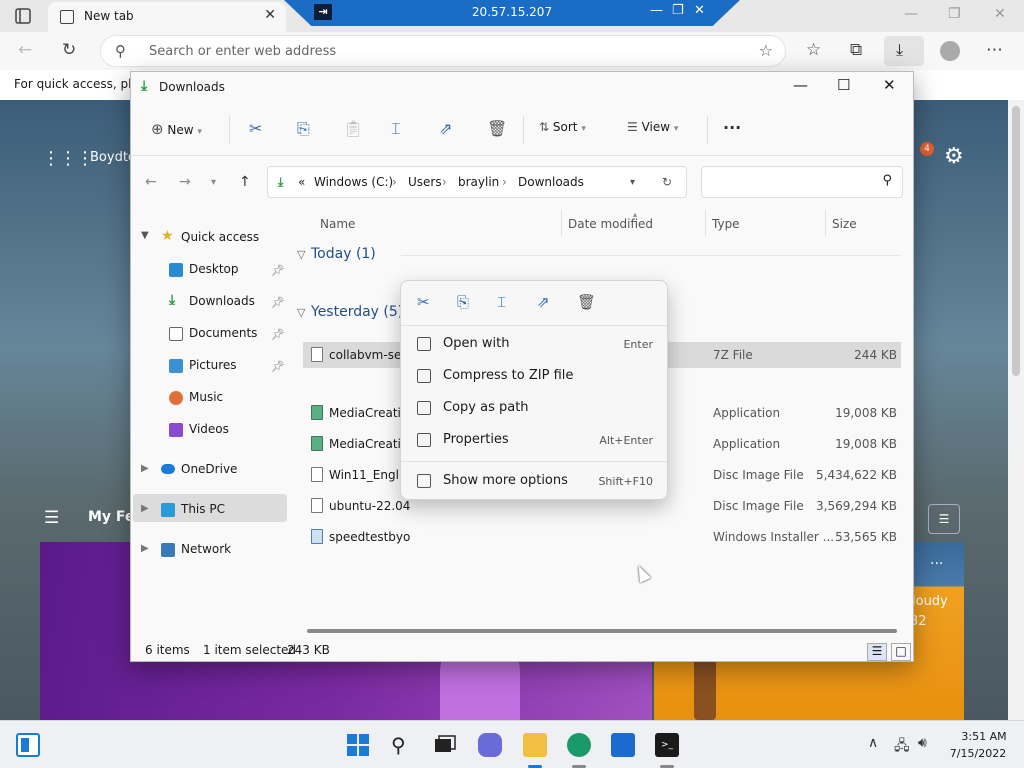 This screenshot has height=768, width=1024. What do you see at coordinates (889, 85) in the screenshot?
I see `close-button: ✕` at bounding box center [889, 85].